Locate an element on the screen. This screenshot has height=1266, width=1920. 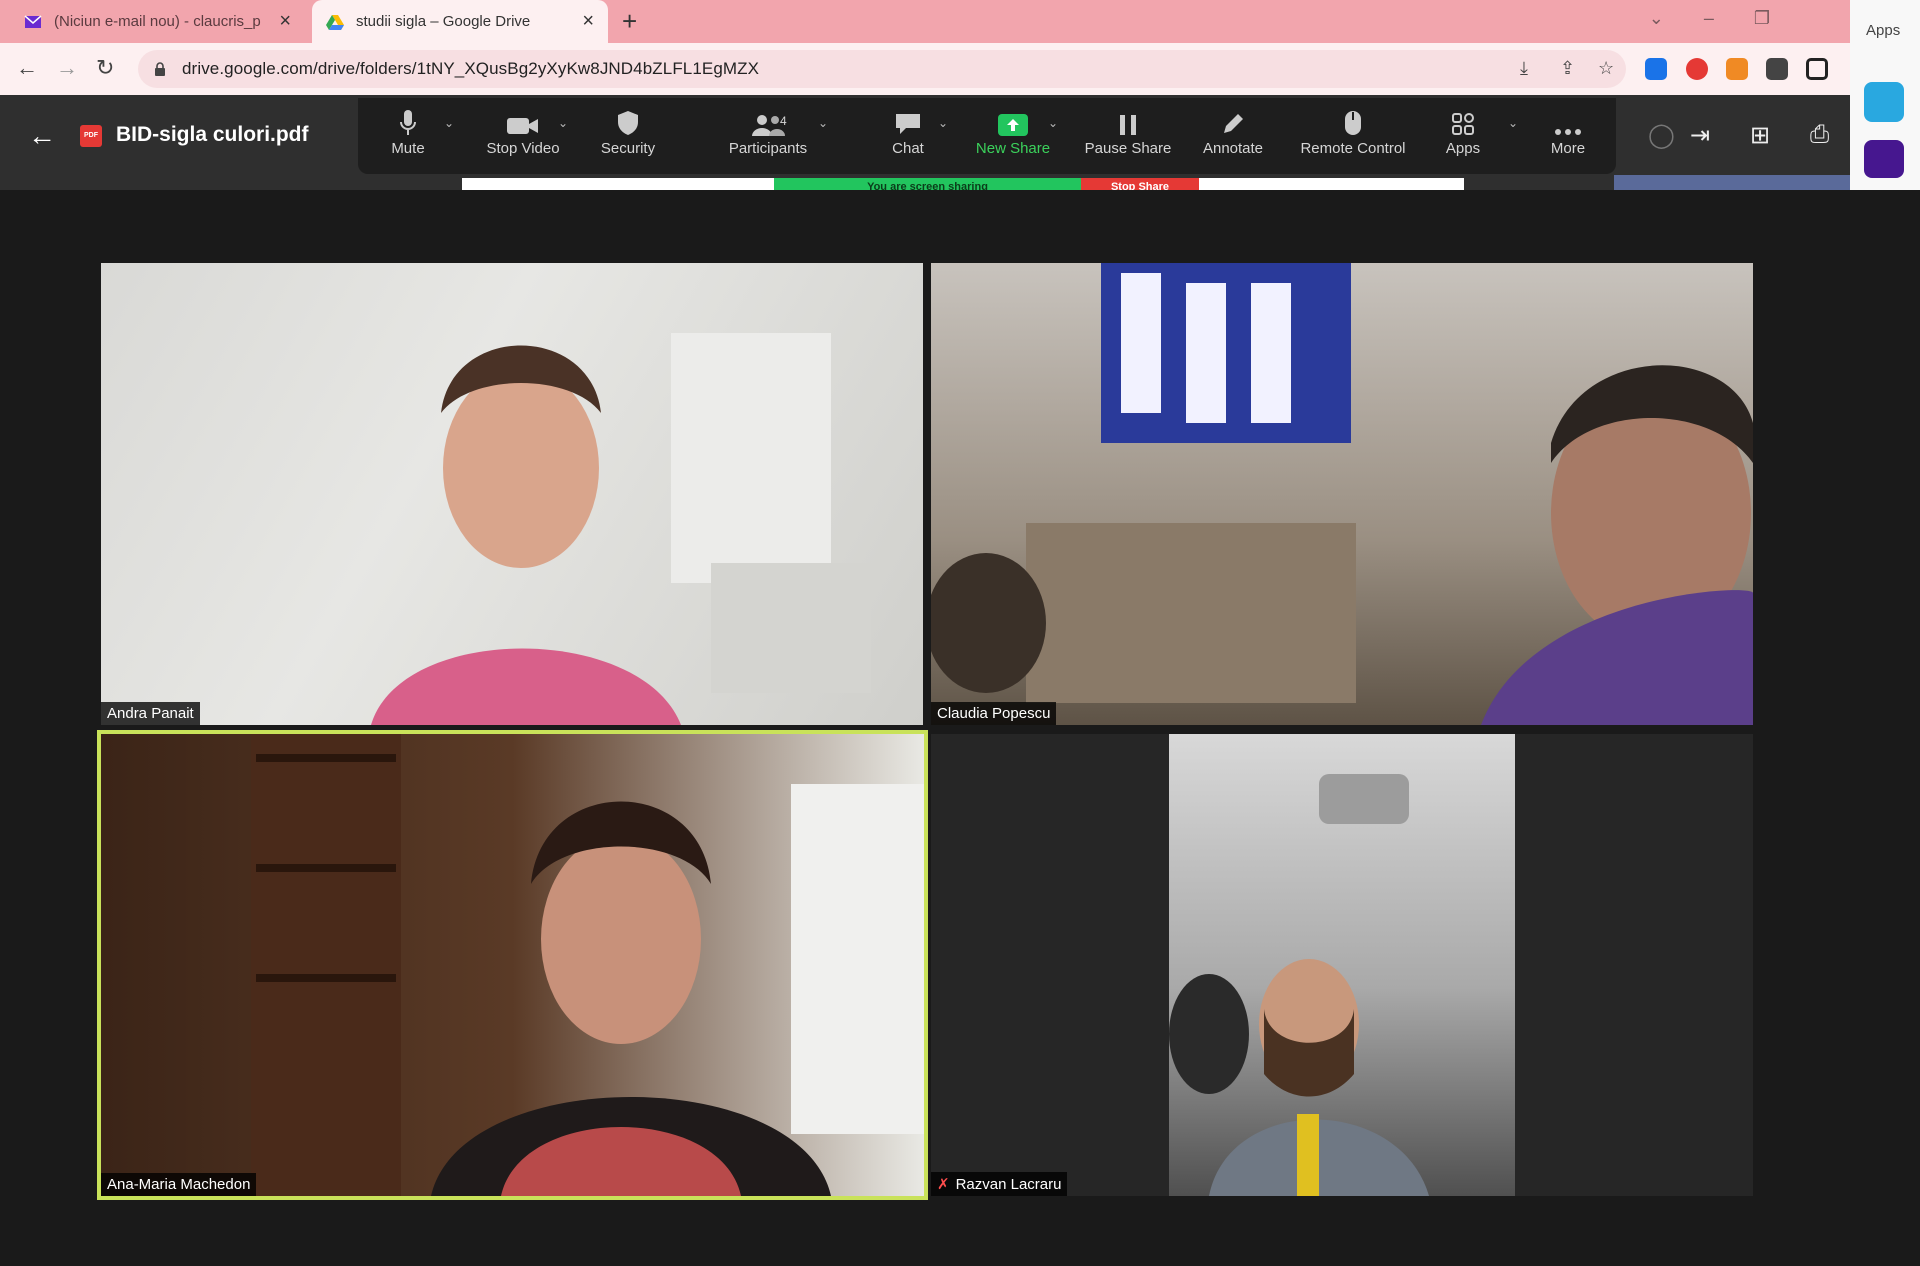
pdf-title: BID-sigla culori.pdf is located at coordinates (212, 134).